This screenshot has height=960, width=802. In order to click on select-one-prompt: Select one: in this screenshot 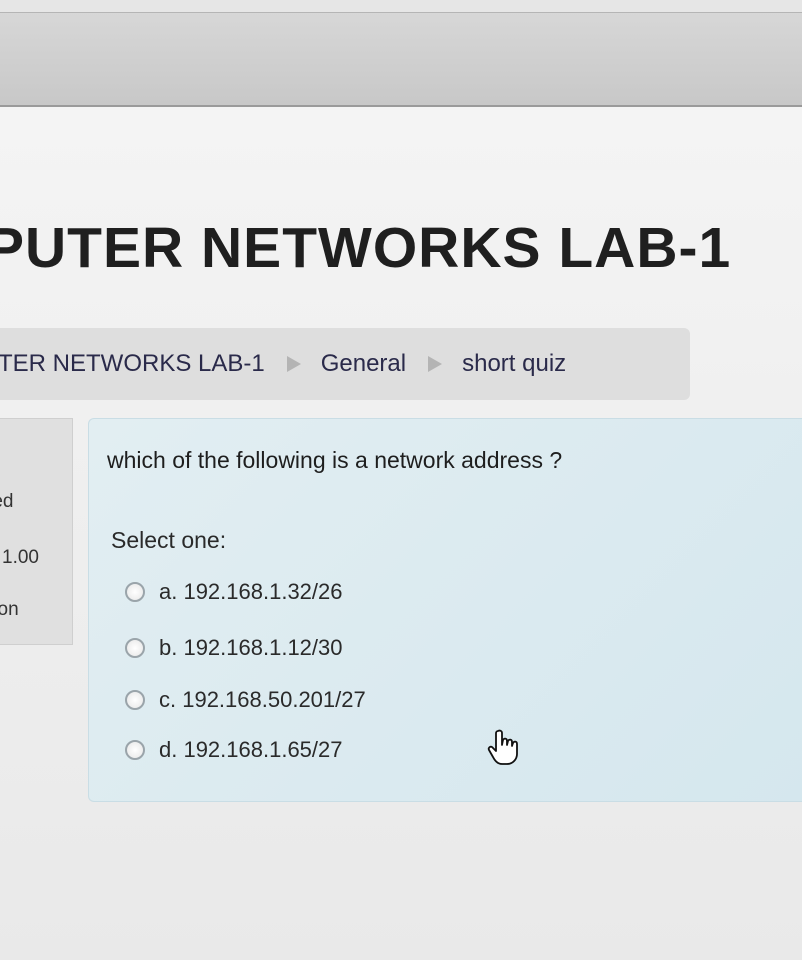, I will do `click(169, 540)`.